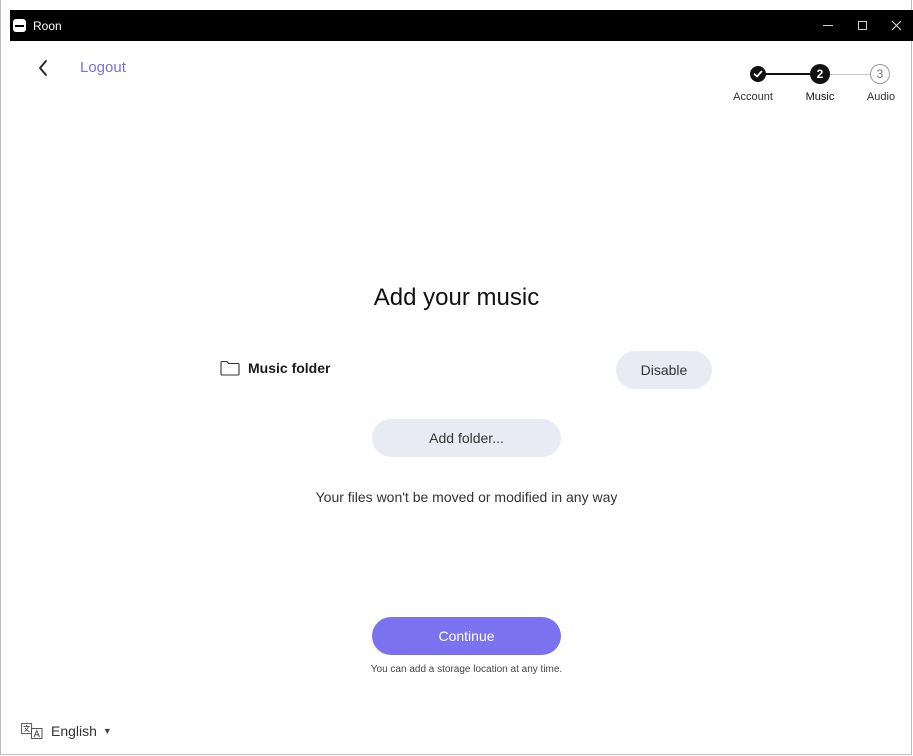 The width and height of the screenshot is (913, 756). What do you see at coordinates (103, 67) in the screenshot?
I see `logout-link: Logout` at bounding box center [103, 67].